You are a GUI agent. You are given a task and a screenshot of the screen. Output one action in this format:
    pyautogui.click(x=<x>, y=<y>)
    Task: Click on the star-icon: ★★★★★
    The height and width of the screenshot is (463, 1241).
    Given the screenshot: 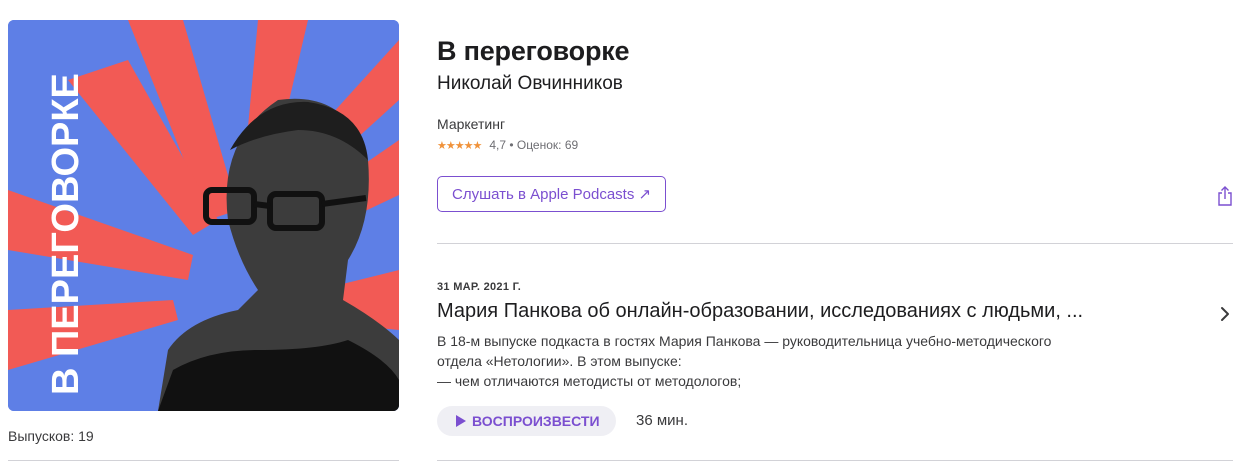 What is the action you would take?
    pyautogui.click(x=459, y=145)
    